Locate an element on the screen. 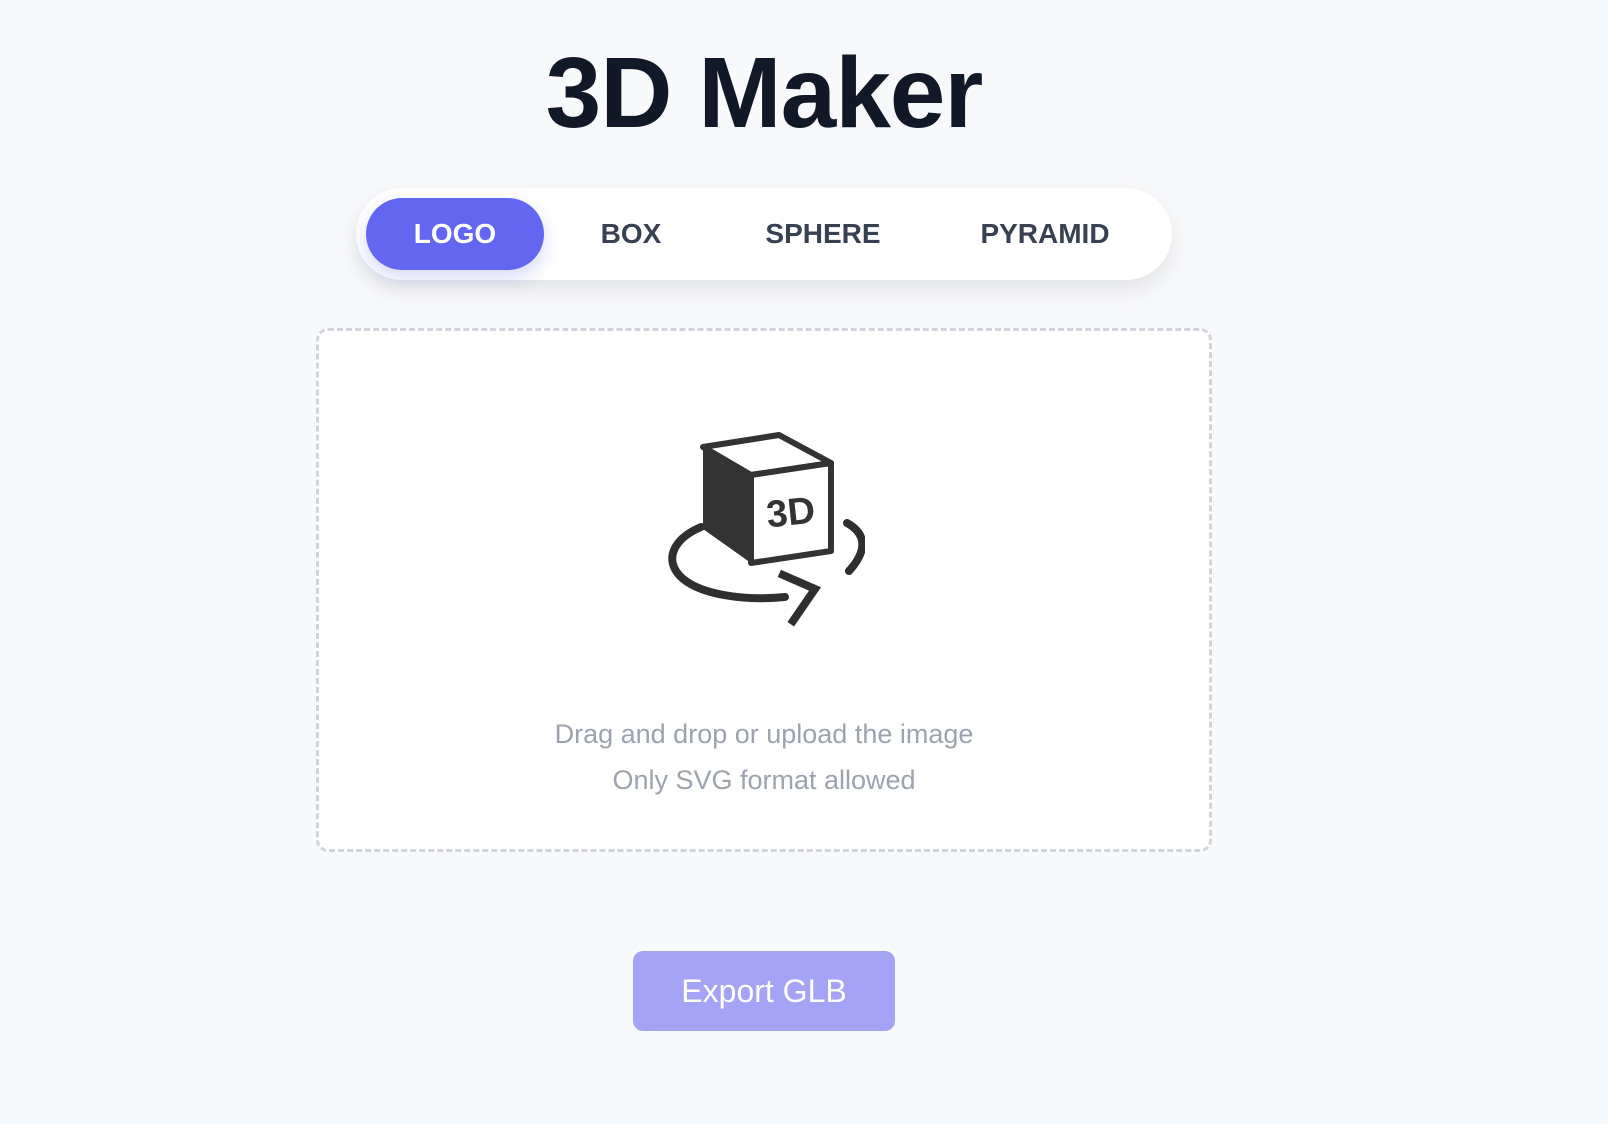 The image size is (1608, 1124). cube-3d-rotate-icon: 3D is located at coordinates (766, 529).